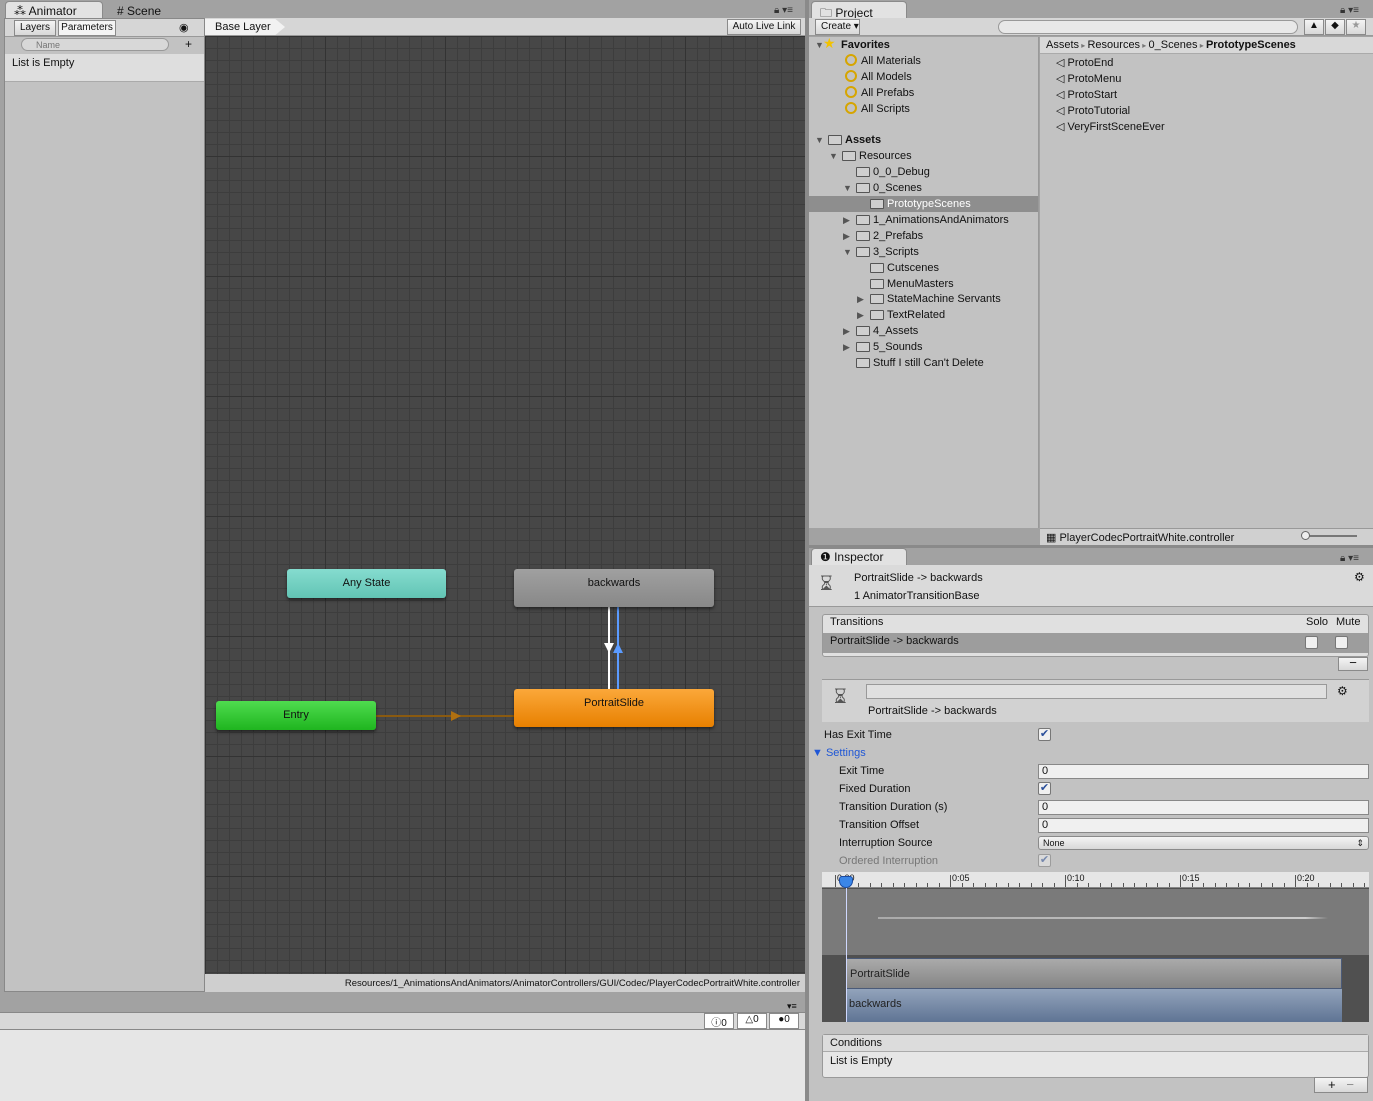  I want to click on tree-item: ▶ 5_Sounds, so click(923, 347).